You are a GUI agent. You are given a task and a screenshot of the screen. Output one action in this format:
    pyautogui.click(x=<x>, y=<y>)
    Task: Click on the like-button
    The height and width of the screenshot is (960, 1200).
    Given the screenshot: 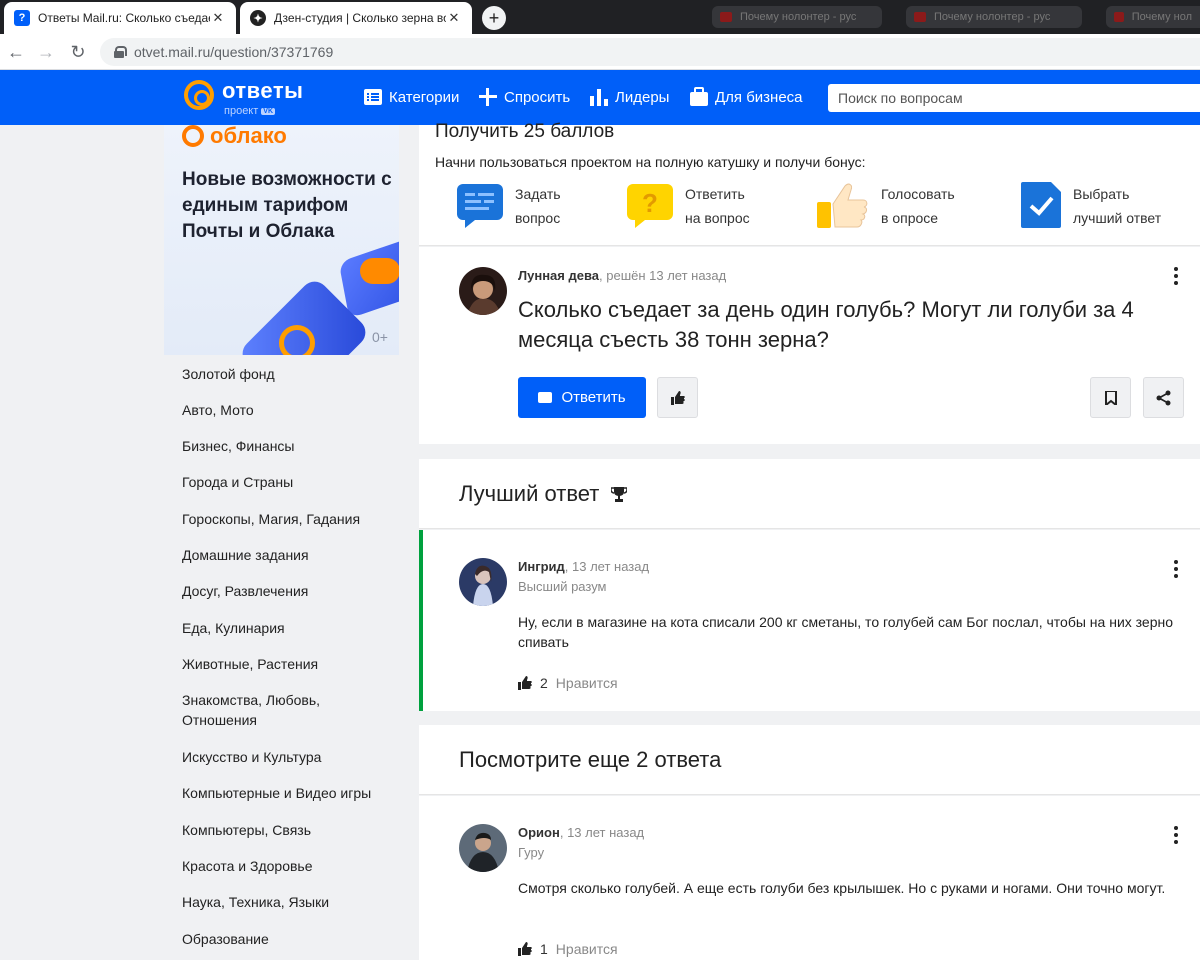 What is the action you would take?
    pyautogui.click(x=677, y=397)
    